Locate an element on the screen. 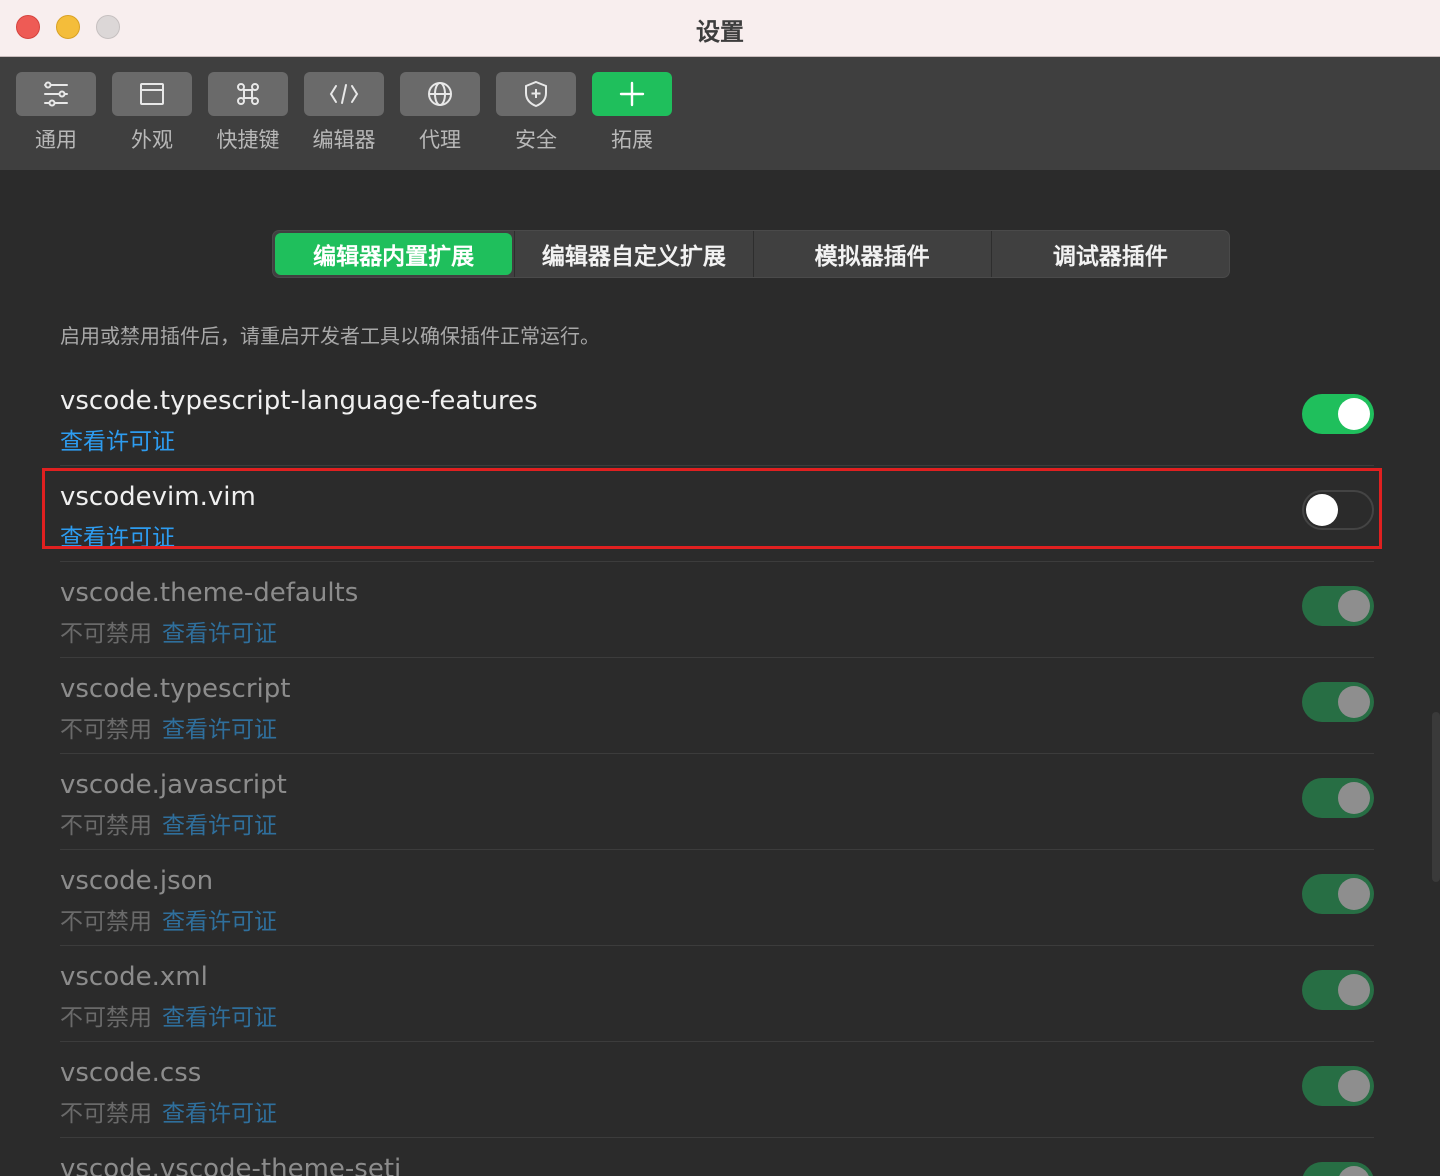 The width and height of the screenshot is (1440, 1176). extension-name: vscodevim.vim is located at coordinates (158, 497).